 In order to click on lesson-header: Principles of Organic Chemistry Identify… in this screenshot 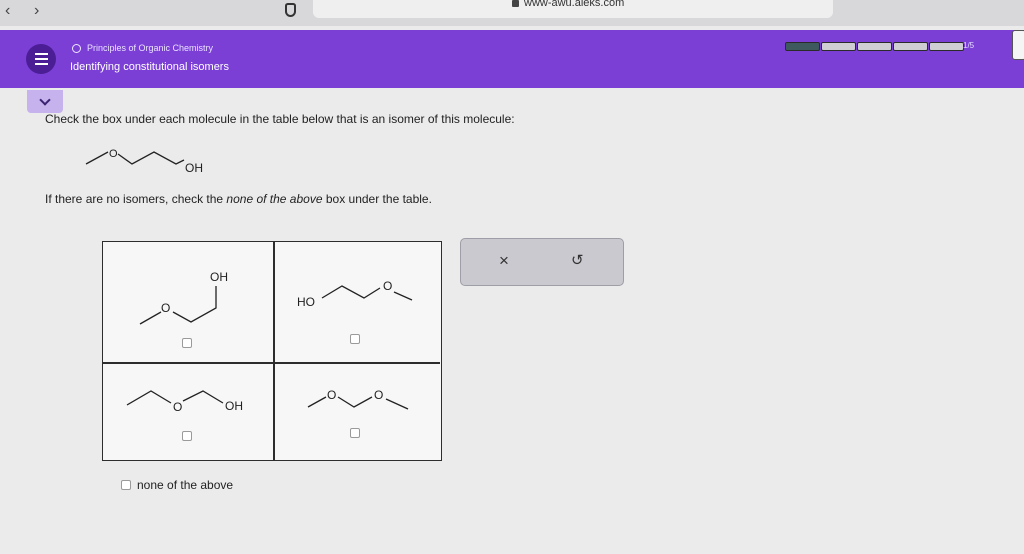, I will do `click(512, 59)`.